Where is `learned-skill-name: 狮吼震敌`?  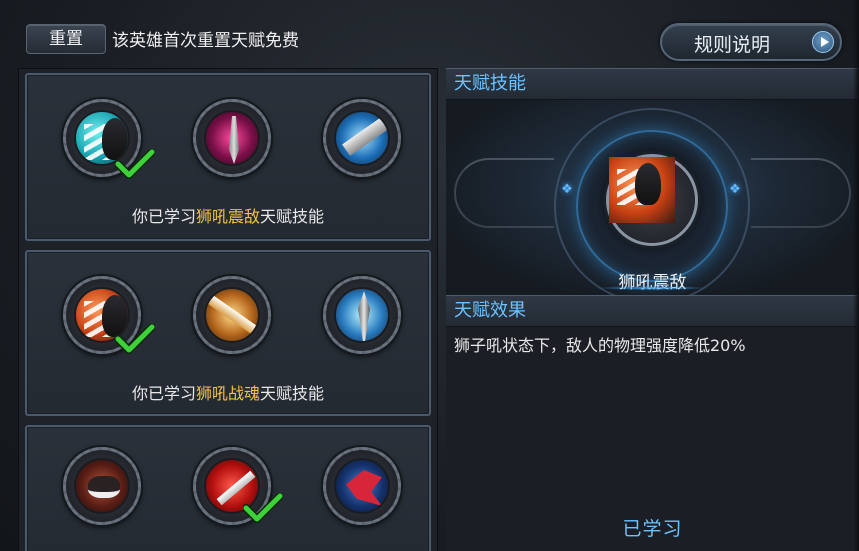
learned-skill-name: 狮吼震敌 is located at coordinates (227, 216).